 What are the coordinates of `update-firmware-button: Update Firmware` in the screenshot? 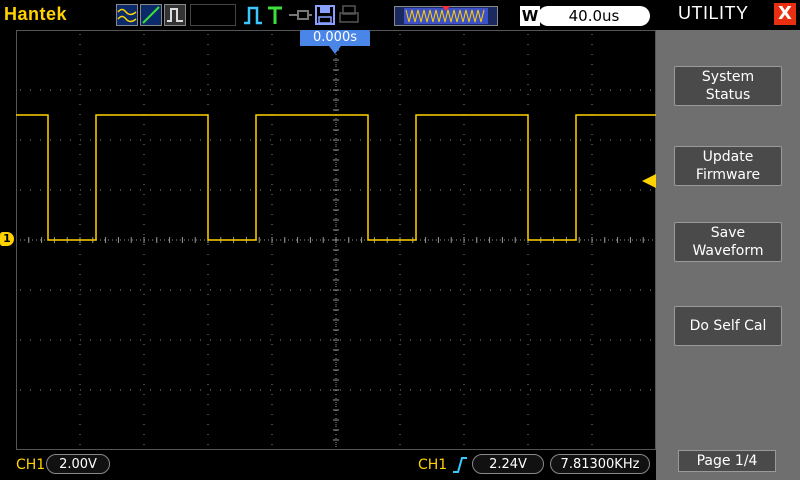 It's located at (728, 166).